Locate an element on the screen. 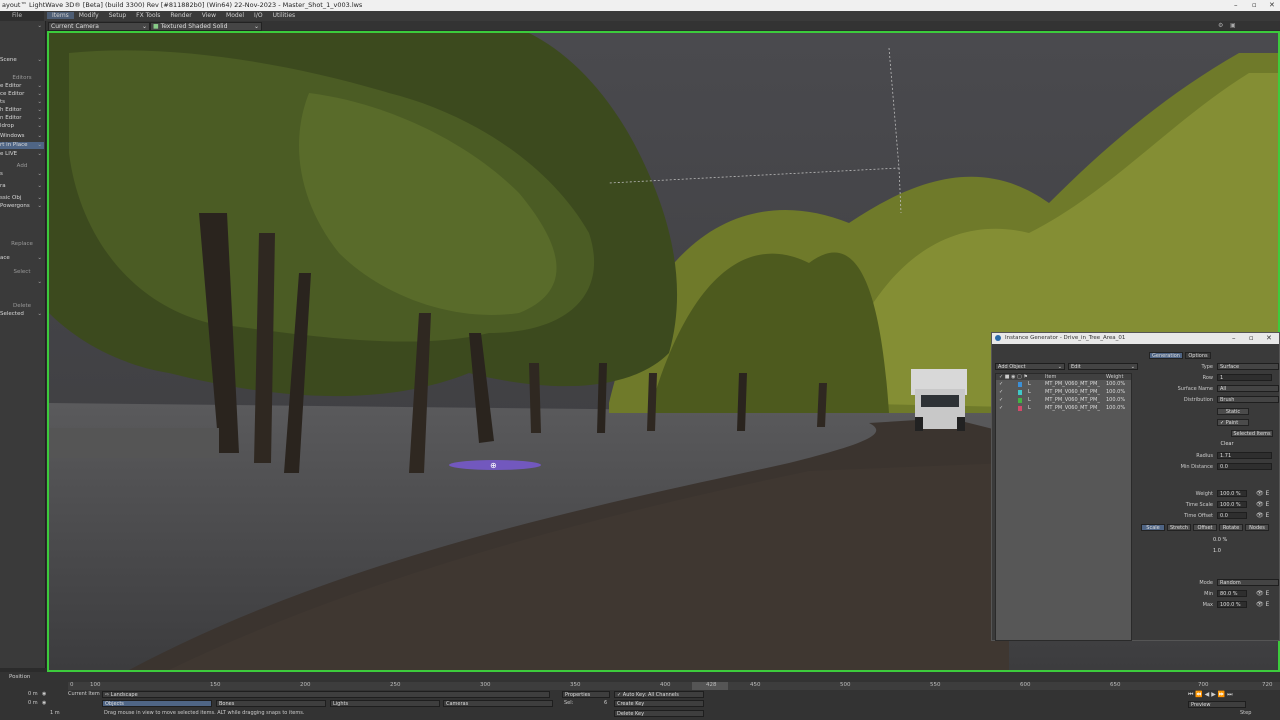  shading-select-label: Textured Shaded Solid is located at coordinates (194, 26).